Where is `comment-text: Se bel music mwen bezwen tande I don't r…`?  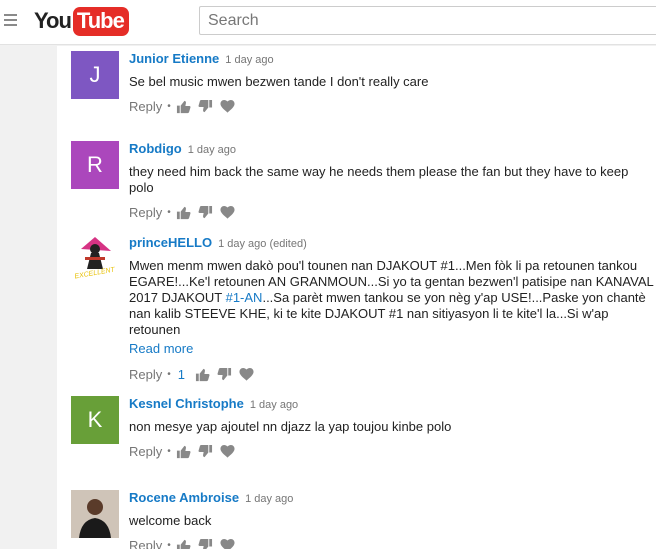 comment-text: Se bel music mwen bezwen tande I don't r… is located at coordinates (279, 81).